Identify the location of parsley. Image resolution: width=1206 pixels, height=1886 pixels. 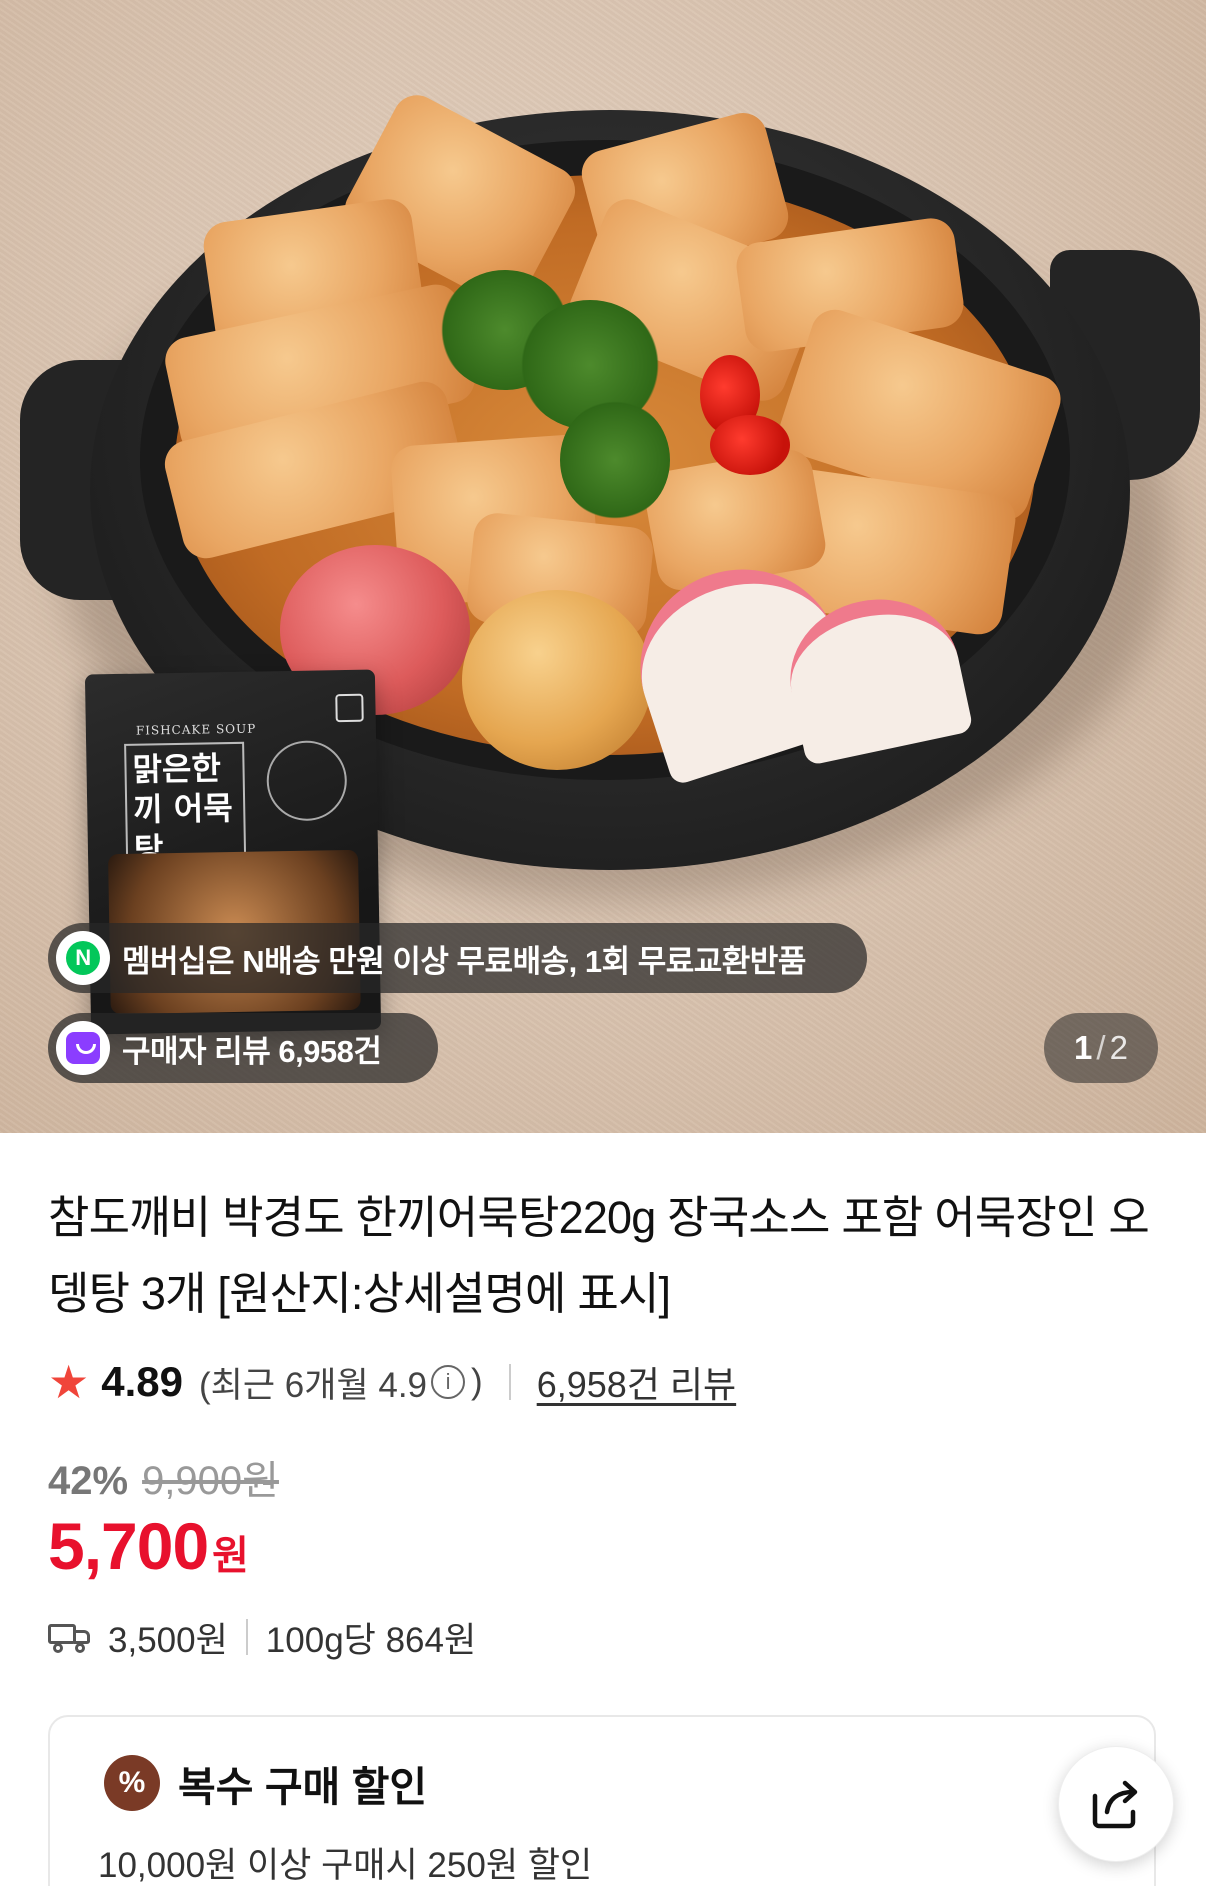
(615, 460).